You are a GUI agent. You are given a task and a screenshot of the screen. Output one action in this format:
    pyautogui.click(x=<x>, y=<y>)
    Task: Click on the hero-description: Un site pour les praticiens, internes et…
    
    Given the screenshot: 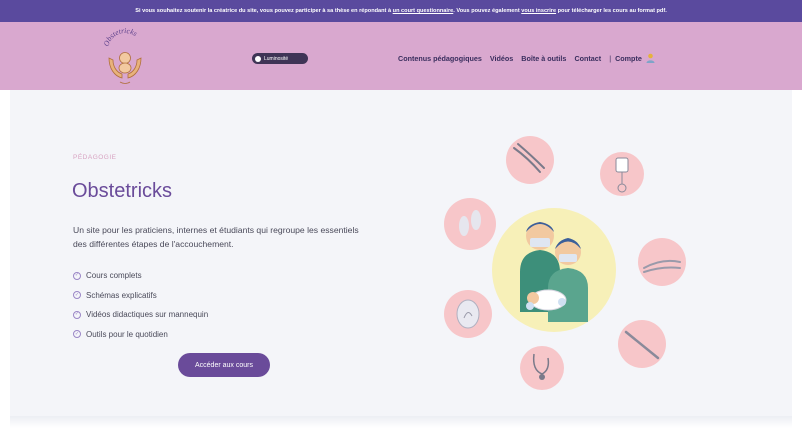 What is the action you would take?
    pyautogui.click(x=216, y=237)
    